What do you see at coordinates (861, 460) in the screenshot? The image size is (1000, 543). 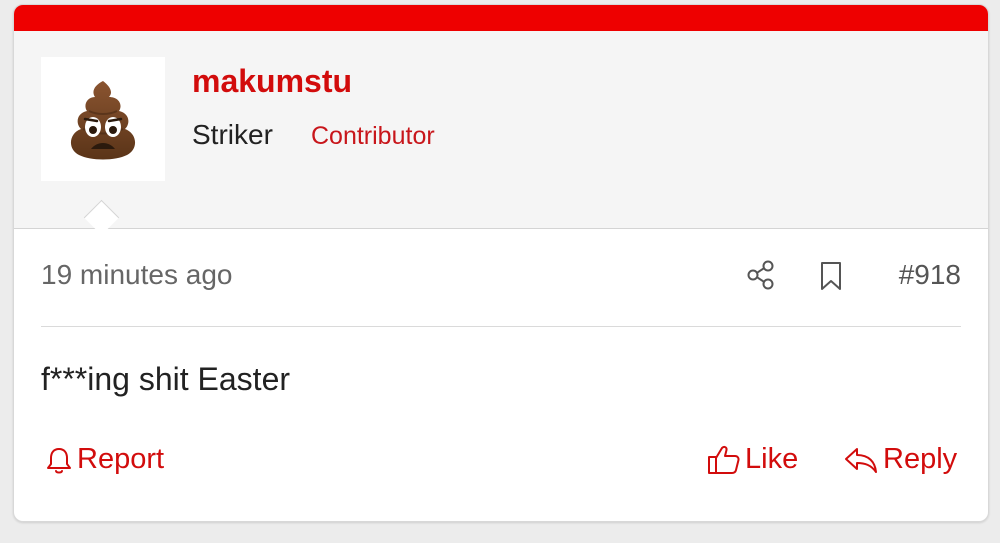 I see `reply-icon` at bounding box center [861, 460].